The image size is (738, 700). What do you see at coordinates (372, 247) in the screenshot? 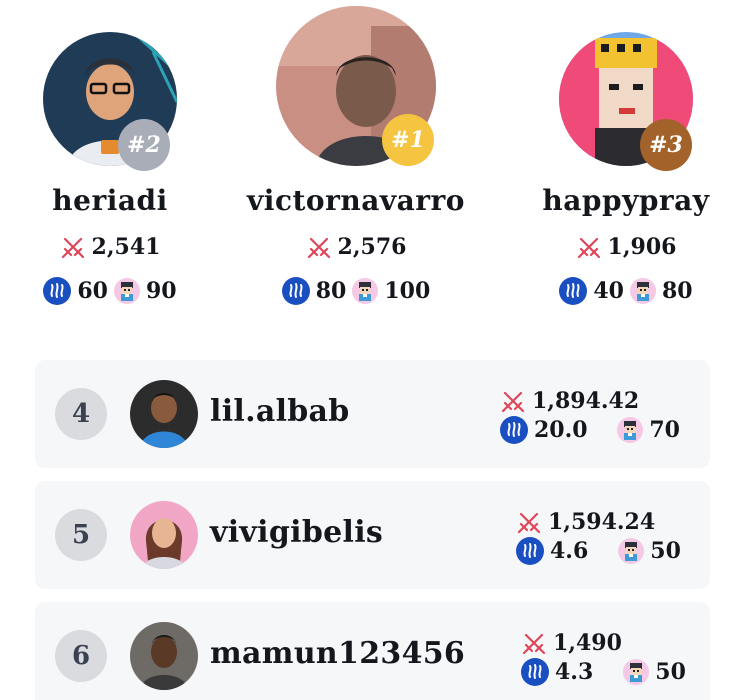
I see `score-value: 2,576` at bounding box center [372, 247].